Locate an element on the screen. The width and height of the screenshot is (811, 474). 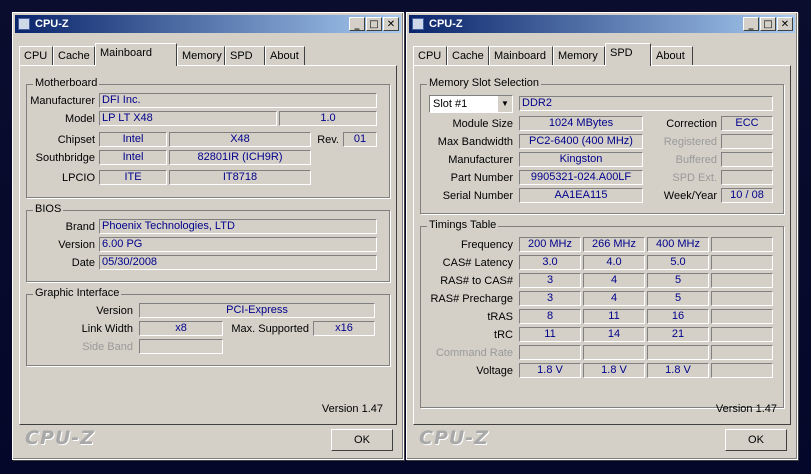
chevron-down-icon: ▼ is located at coordinates (504, 104).